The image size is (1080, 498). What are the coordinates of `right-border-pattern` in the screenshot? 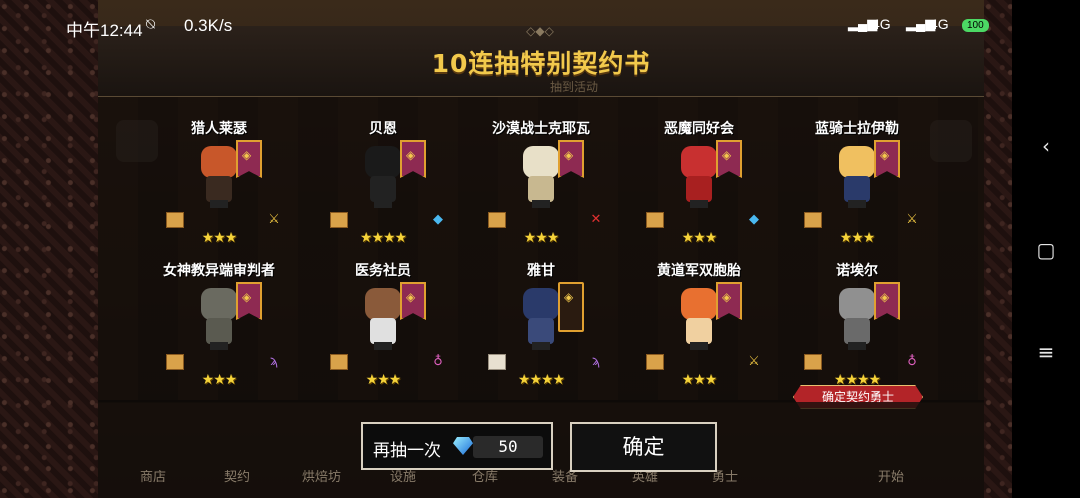 It's located at (998, 249).